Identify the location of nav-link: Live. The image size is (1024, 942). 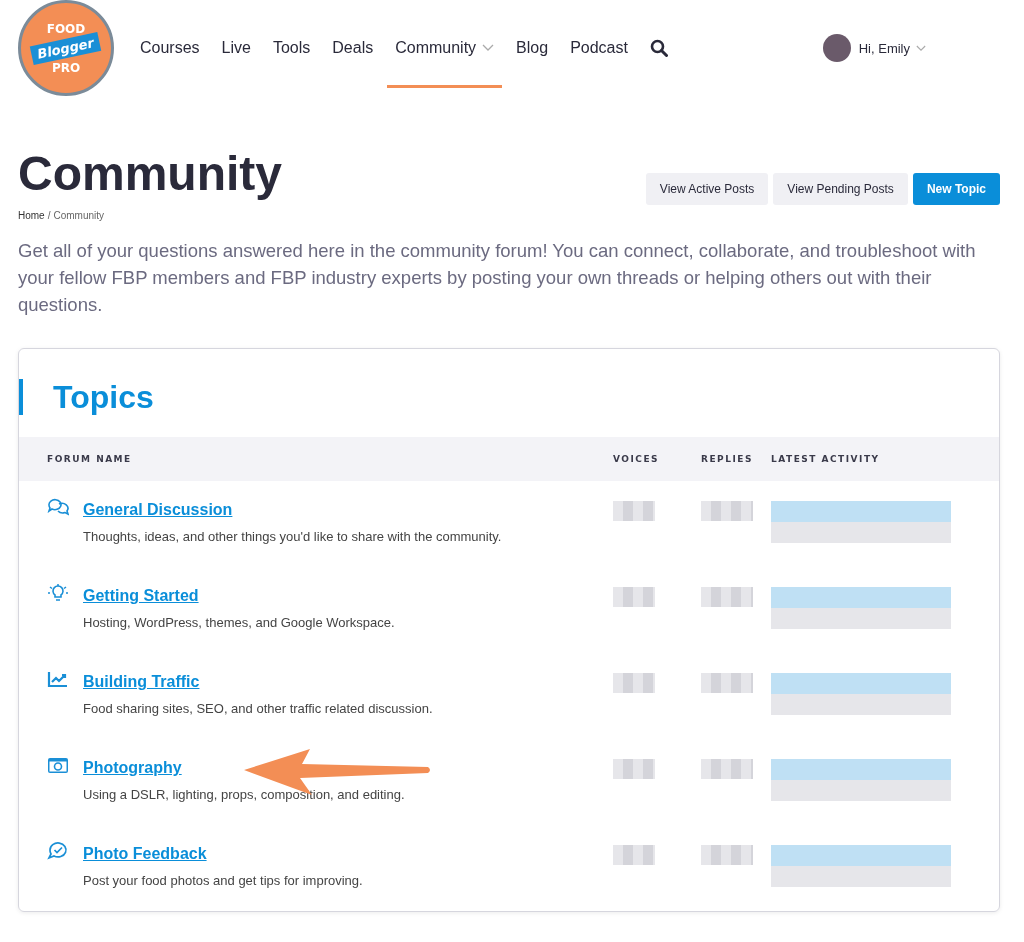
(236, 48).